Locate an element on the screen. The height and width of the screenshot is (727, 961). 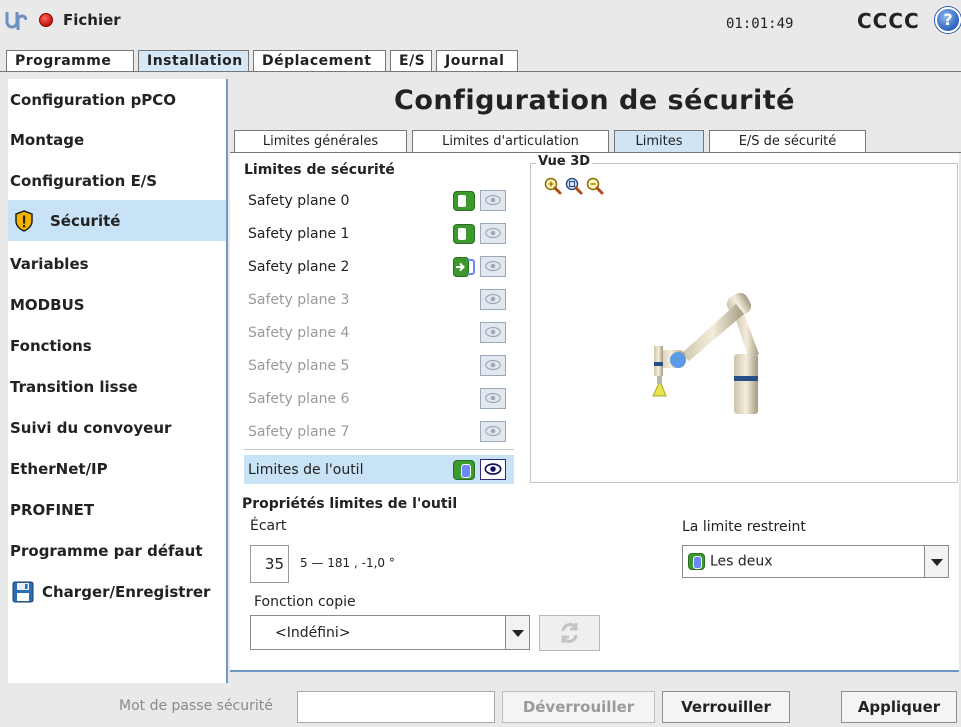
refresh-icon is located at coordinates (569, 633).